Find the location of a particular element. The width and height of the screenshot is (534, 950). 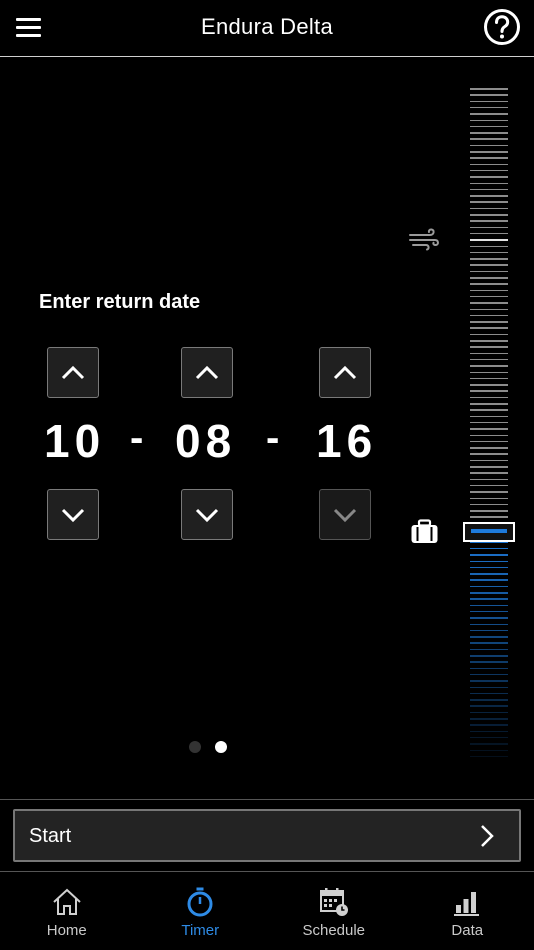

data-icon is located at coordinates (467, 904).